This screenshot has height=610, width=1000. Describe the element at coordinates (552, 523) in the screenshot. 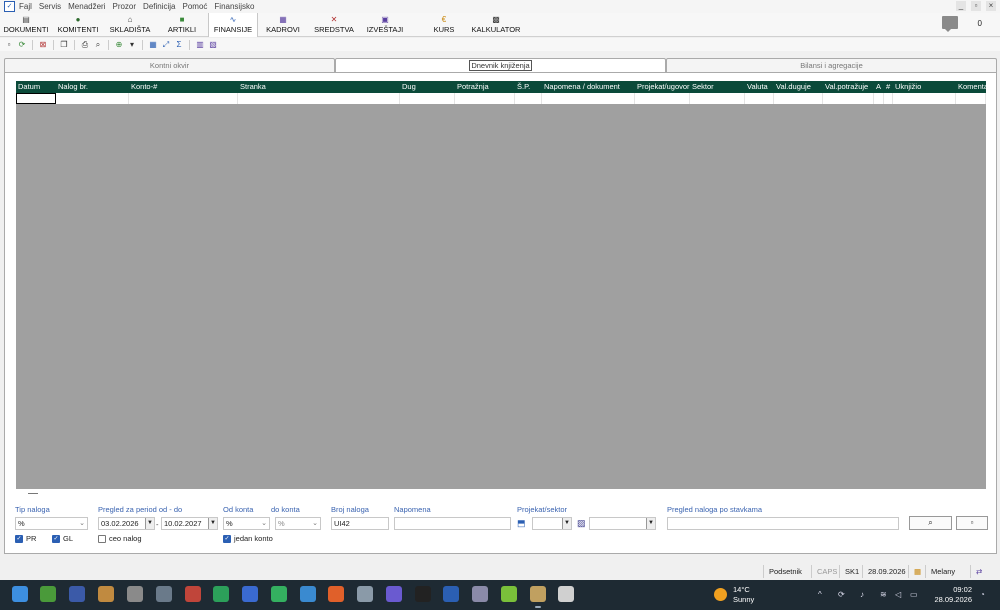

I see `projekat-select: ▼` at that location.